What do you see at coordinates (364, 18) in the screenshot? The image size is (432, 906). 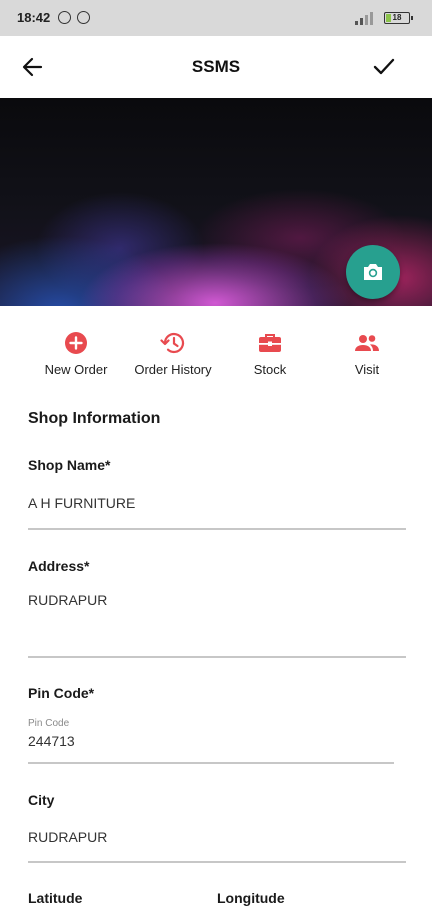 I see `signal-icon` at bounding box center [364, 18].